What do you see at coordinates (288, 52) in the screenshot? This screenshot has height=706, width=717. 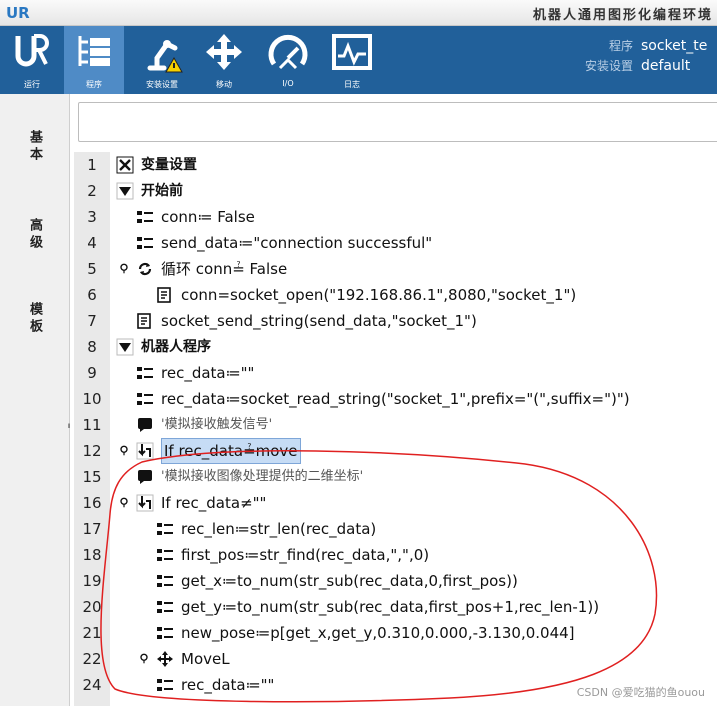 I see `io-gauge-icon` at bounding box center [288, 52].